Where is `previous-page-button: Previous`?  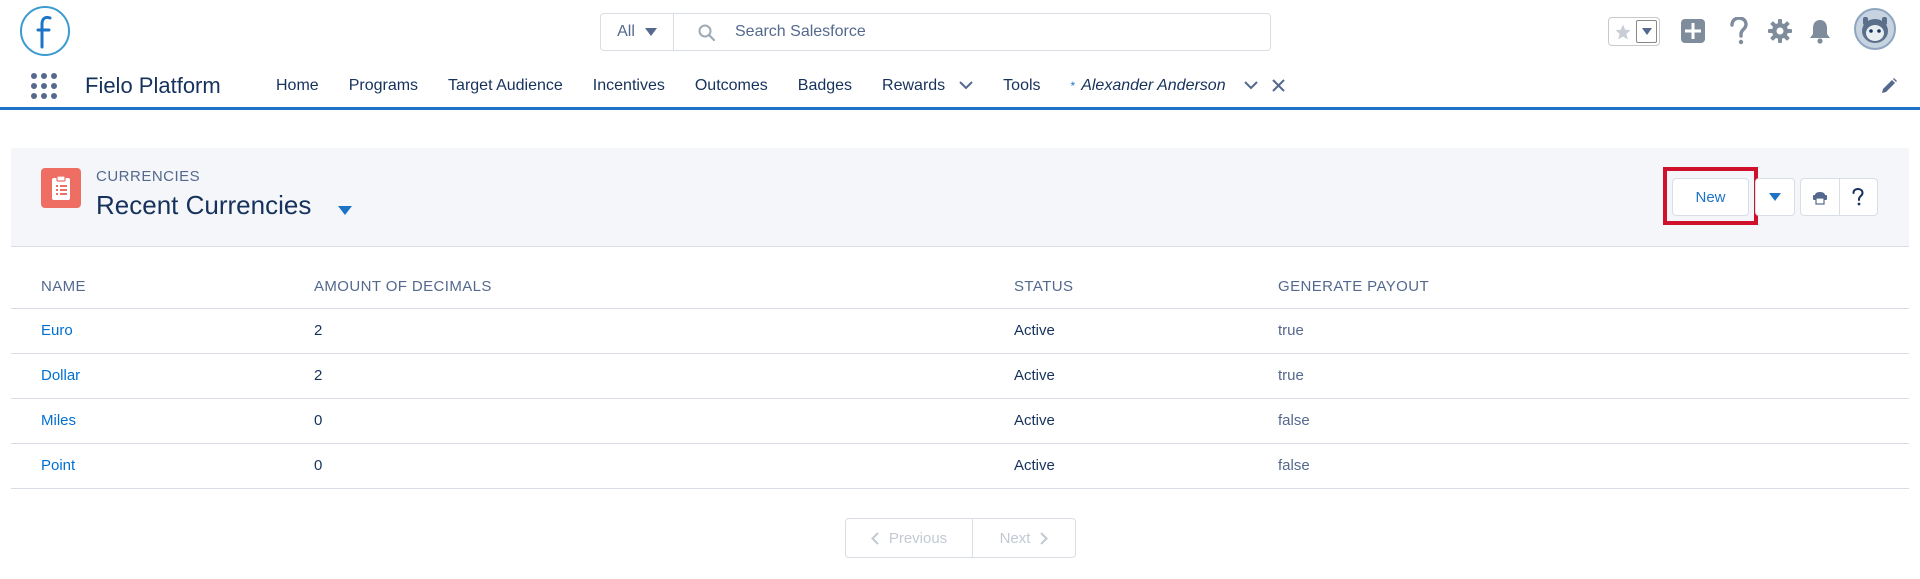 previous-page-button: Previous is located at coordinates (909, 538).